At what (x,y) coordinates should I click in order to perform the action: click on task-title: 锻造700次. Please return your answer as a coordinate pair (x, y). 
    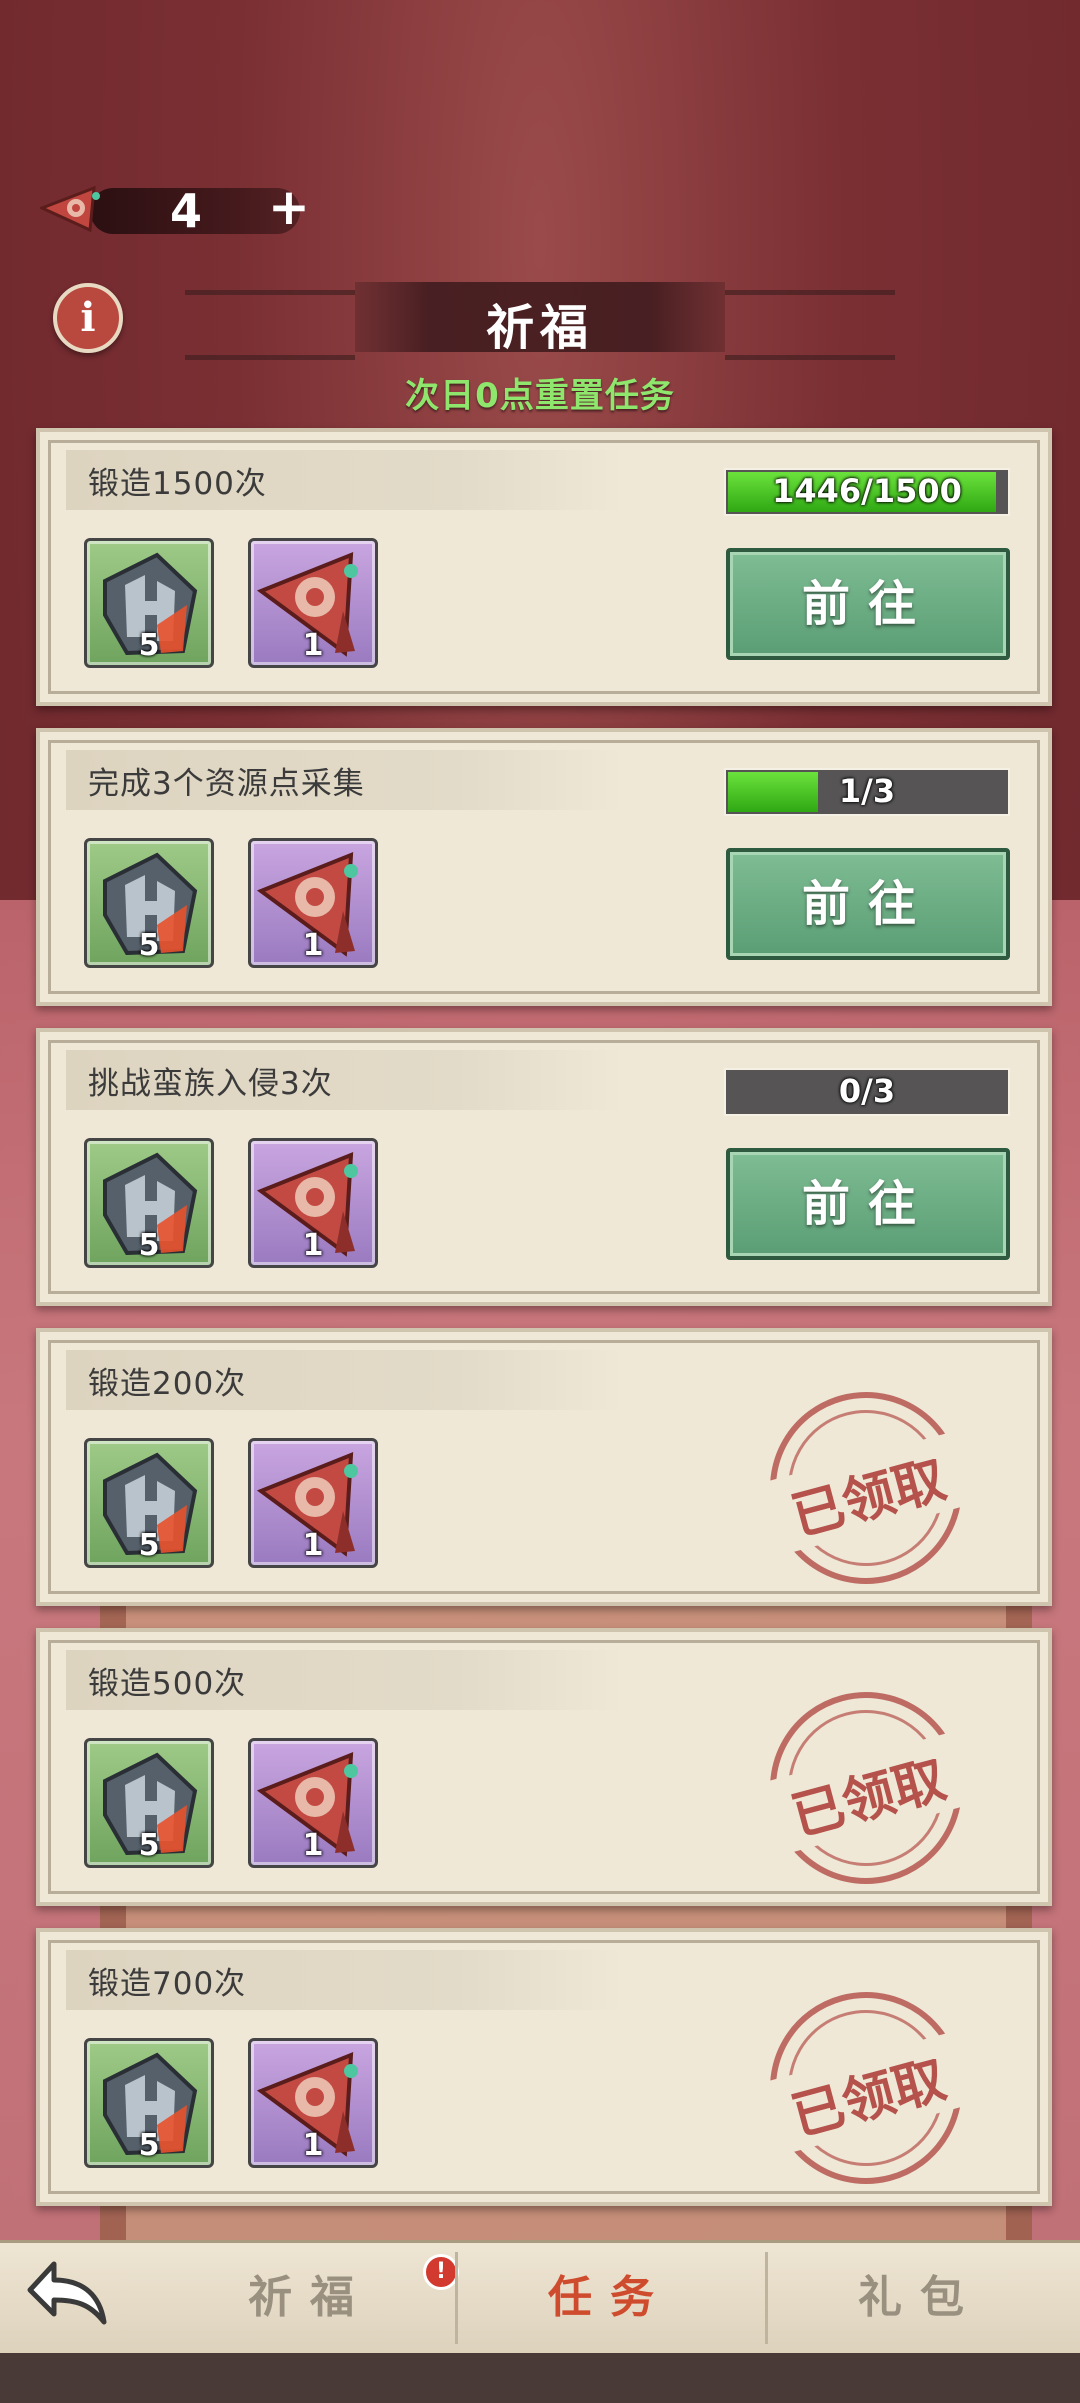
    Looking at the image, I should click on (167, 1984).